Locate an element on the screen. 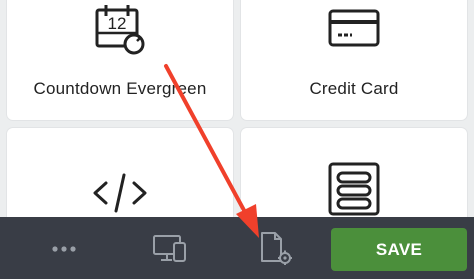 This screenshot has height=279, width=474. file-settings-icon is located at coordinates (277, 248).